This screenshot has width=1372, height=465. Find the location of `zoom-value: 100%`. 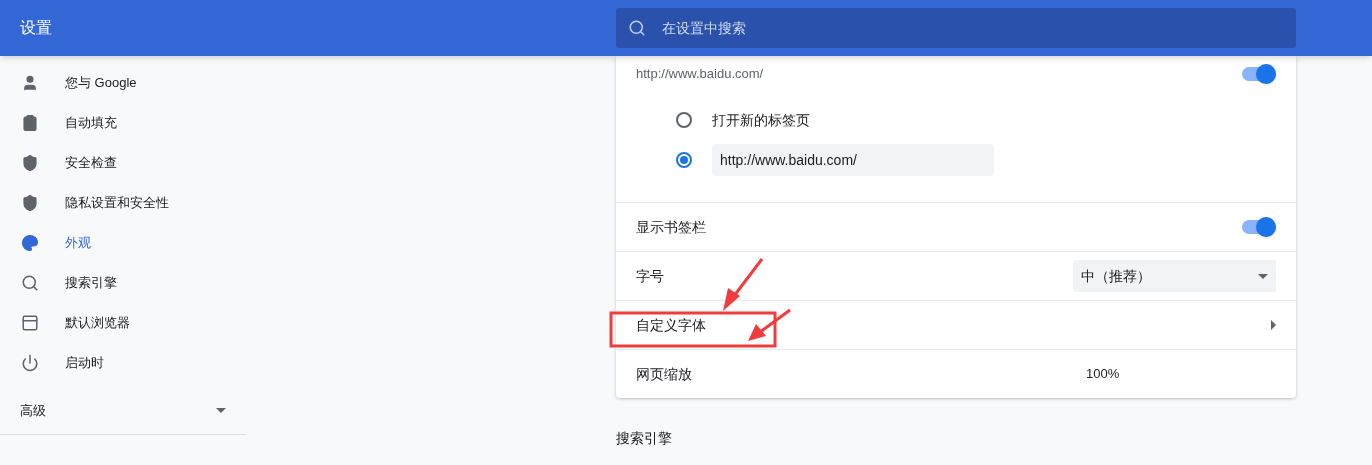

zoom-value: 100% is located at coordinates (1103, 374).